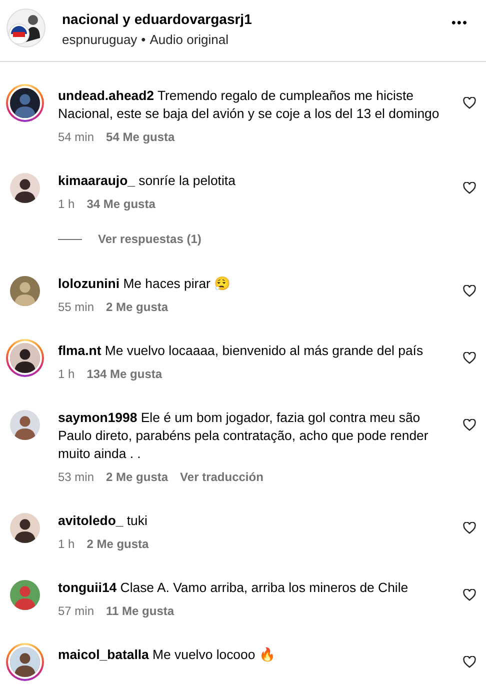  I want to click on post-title: nacional y eduardovargasrj1, so click(246, 19).